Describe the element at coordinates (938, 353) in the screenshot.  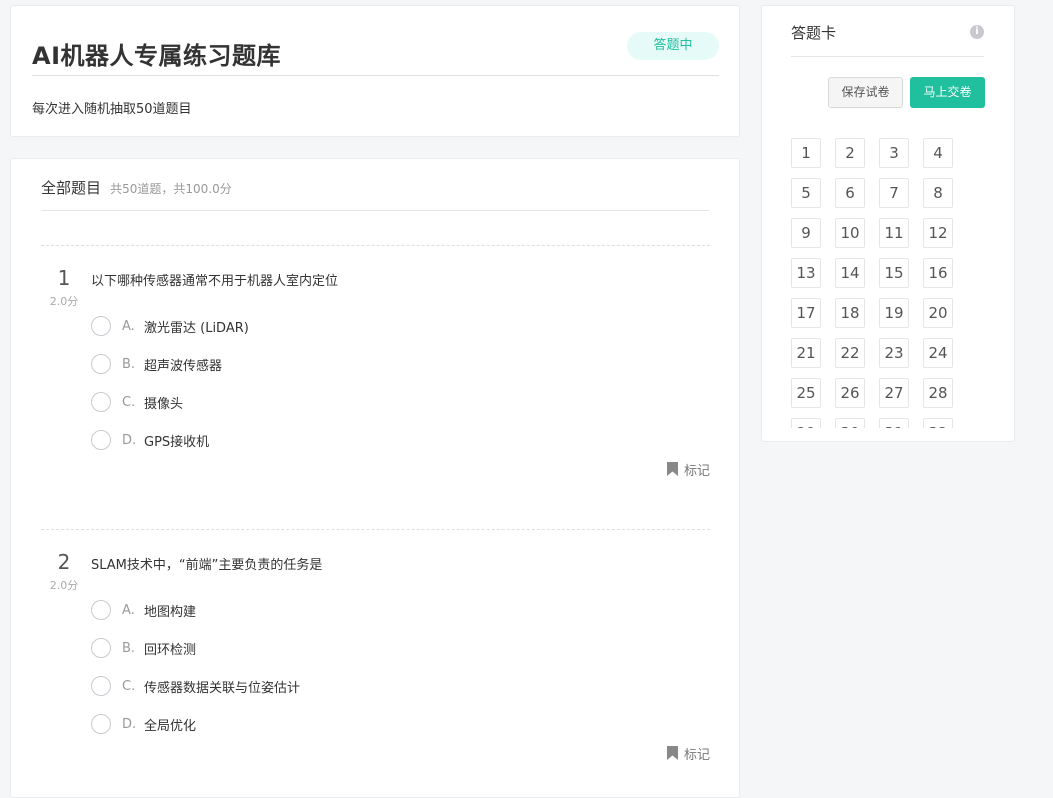
I see `question-nav-cell: 24` at that location.